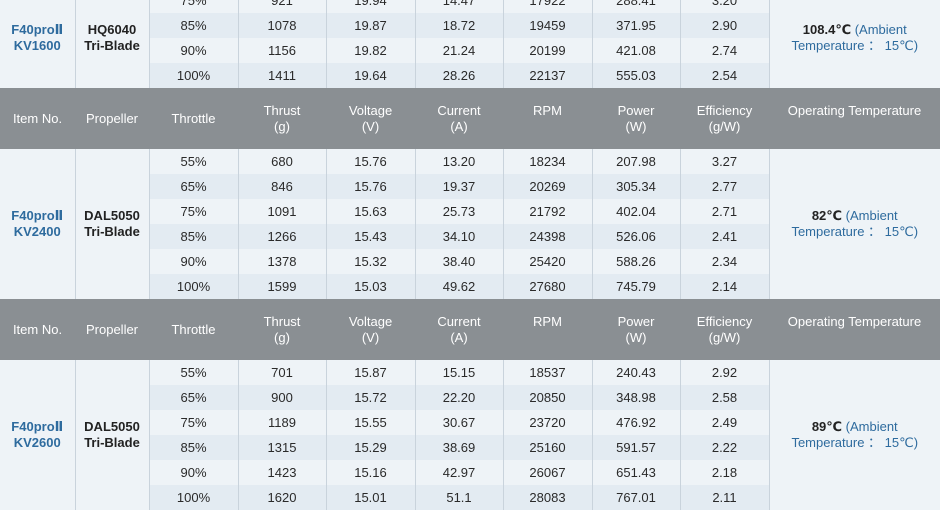 Image resolution: width=940 pixels, height=510 pixels. I want to click on item-number-cell: F40proⅡ KV2600, so click(37, 435).